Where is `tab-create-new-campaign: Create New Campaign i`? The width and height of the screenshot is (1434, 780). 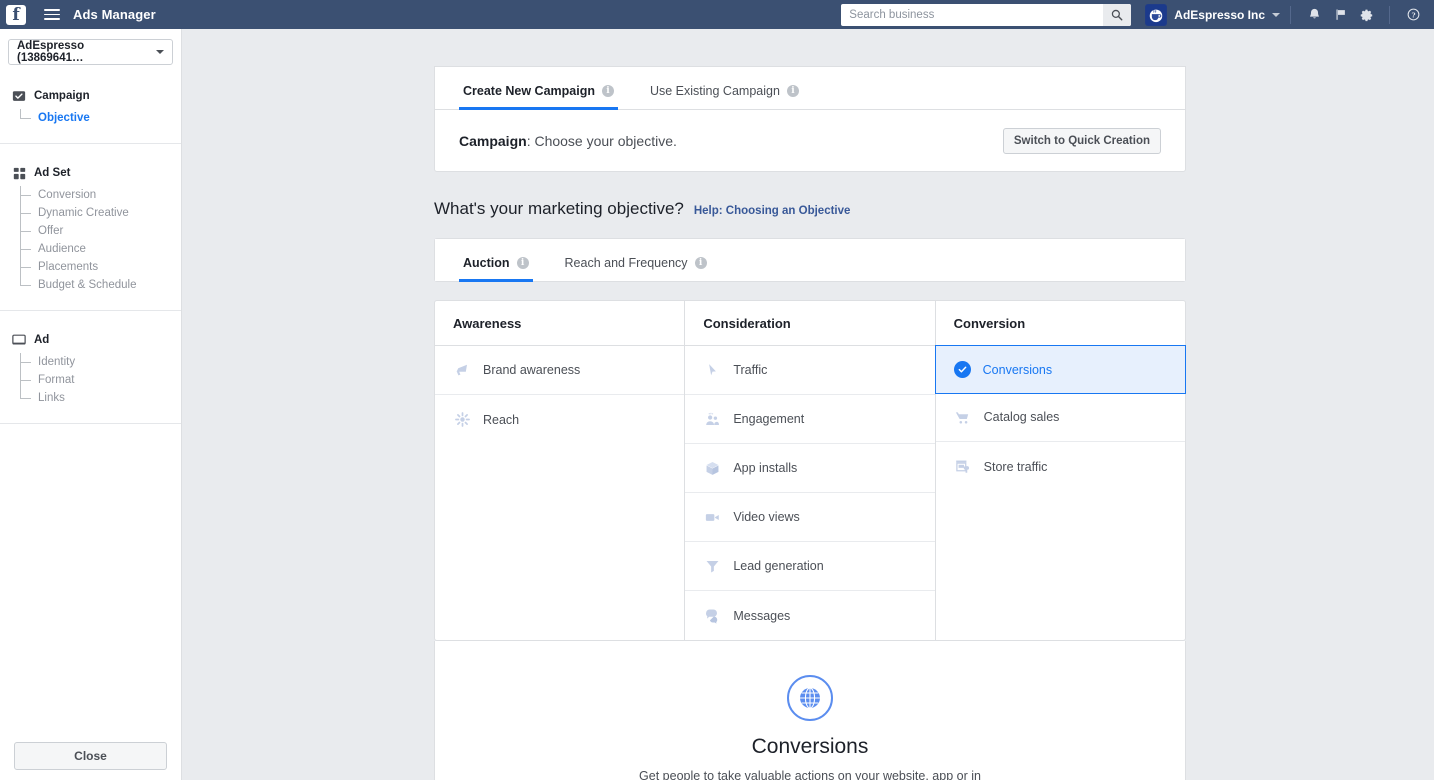 tab-create-new-campaign: Create New Campaign i is located at coordinates (538, 97).